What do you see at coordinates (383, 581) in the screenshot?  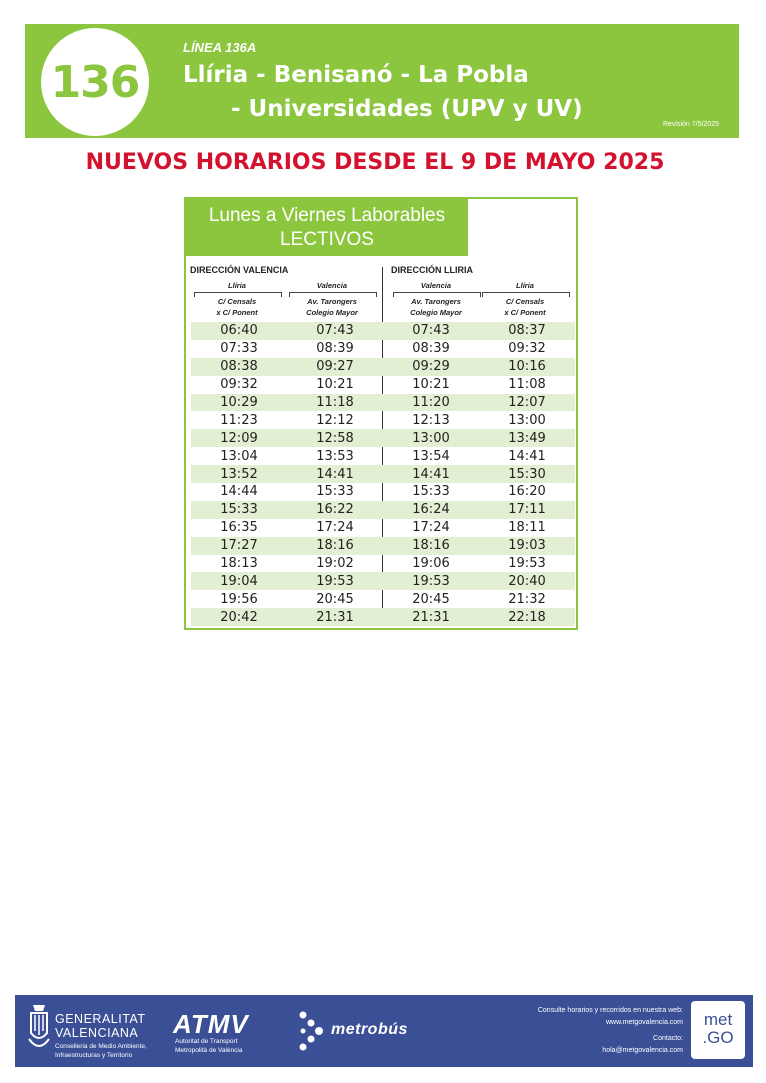 I see `timetable-row: 19:04 19:53 19:53 20:40` at bounding box center [383, 581].